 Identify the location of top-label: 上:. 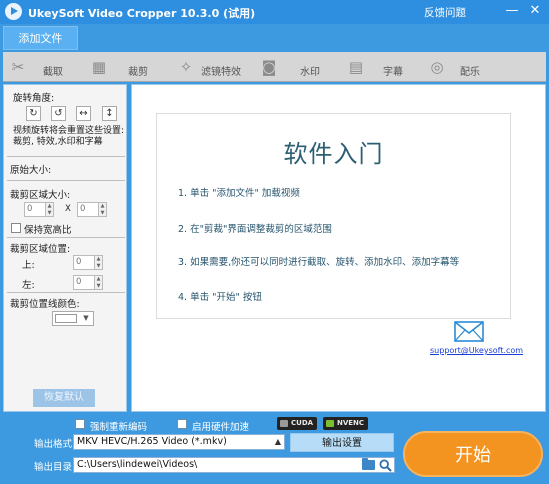
(28, 265).